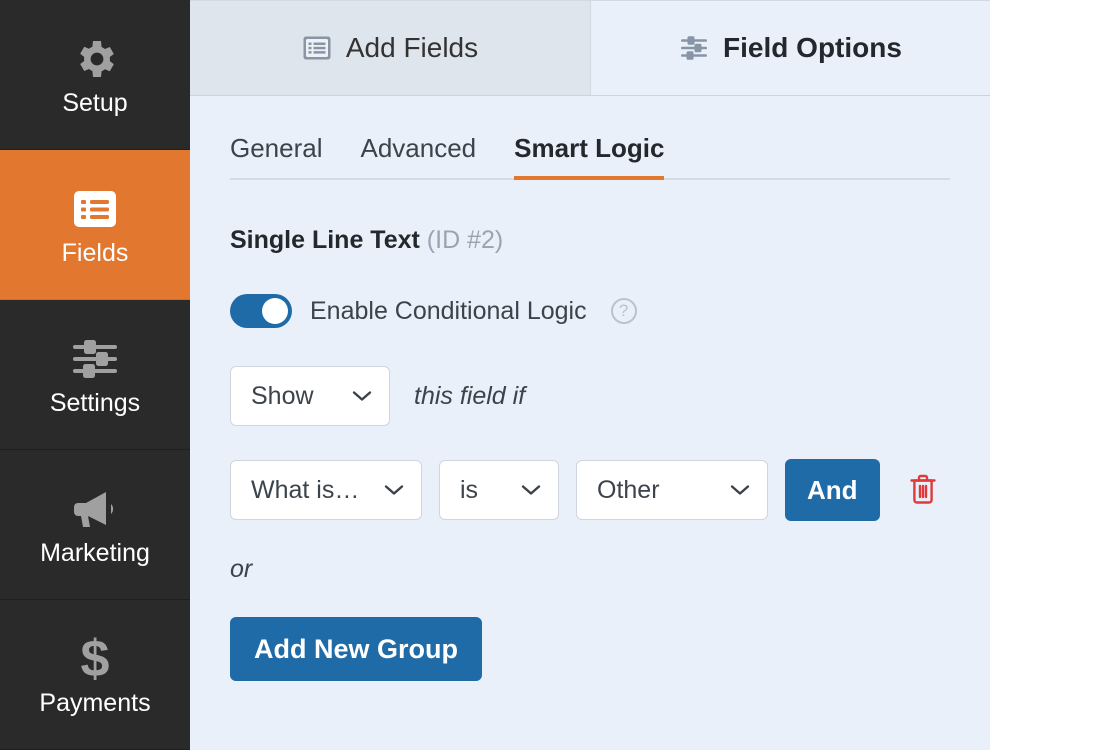 Image resolution: width=1116 pixels, height=750 pixels. I want to click on gear-icon, so click(95, 59).